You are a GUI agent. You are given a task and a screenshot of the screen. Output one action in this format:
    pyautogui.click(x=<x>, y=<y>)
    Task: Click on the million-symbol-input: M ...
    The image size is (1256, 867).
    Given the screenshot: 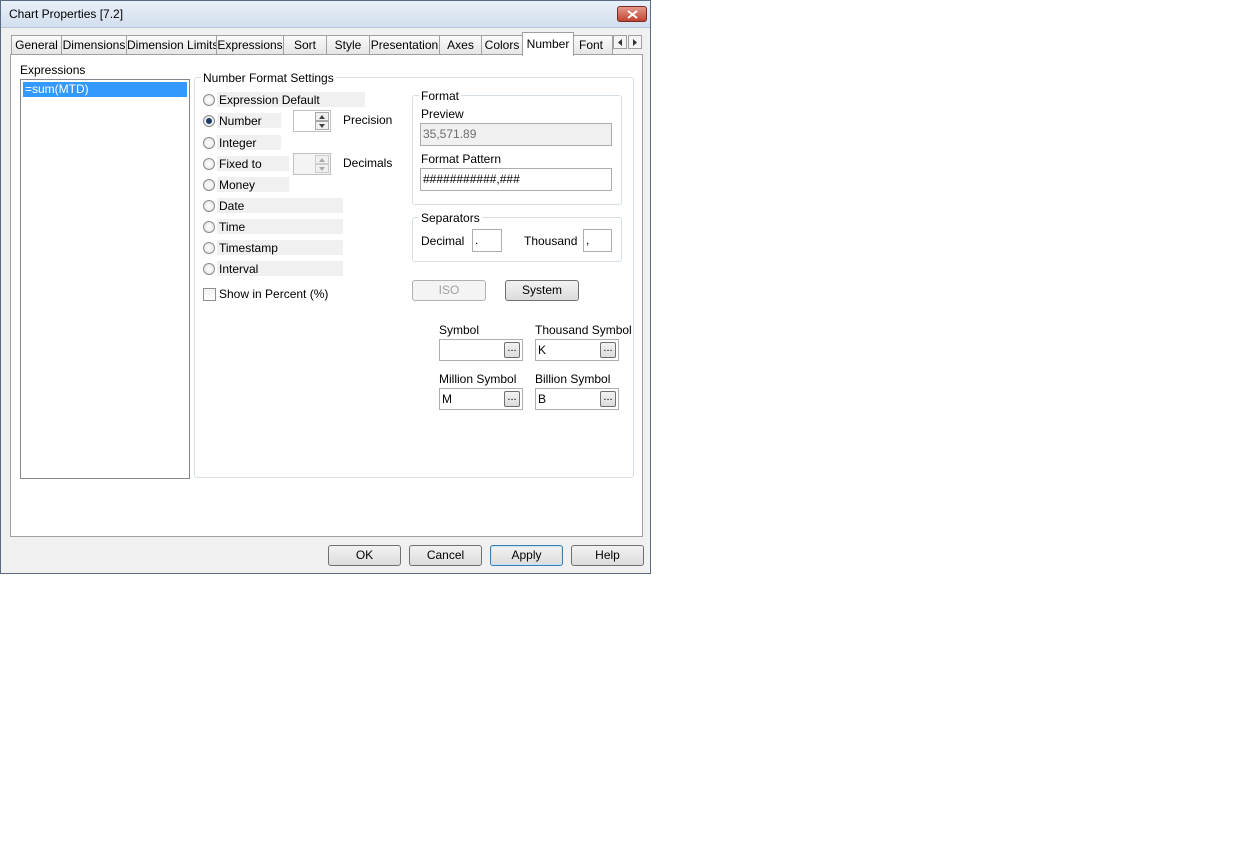 What is the action you would take?
    pyautogui.click(x=481, y=399)
    